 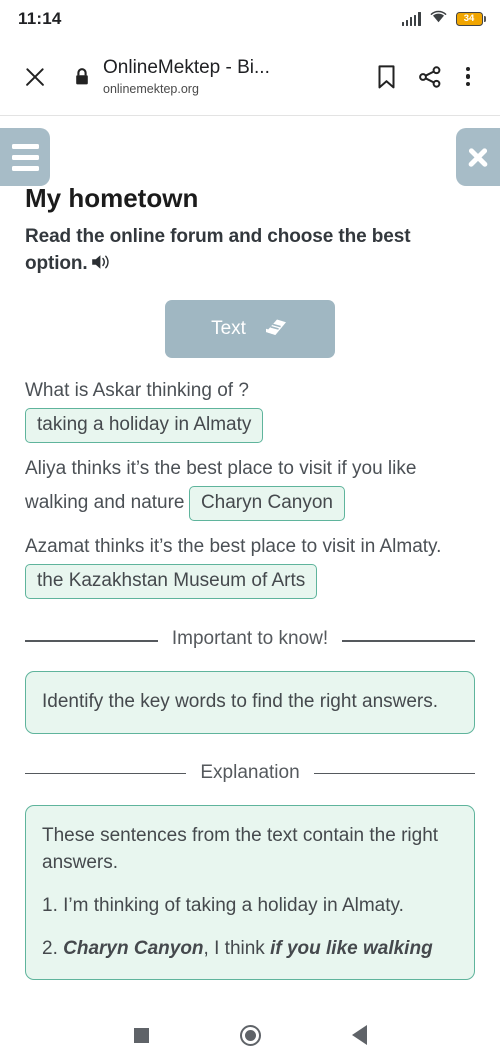 I want to click on book-icon, so click(x=276, y=328).